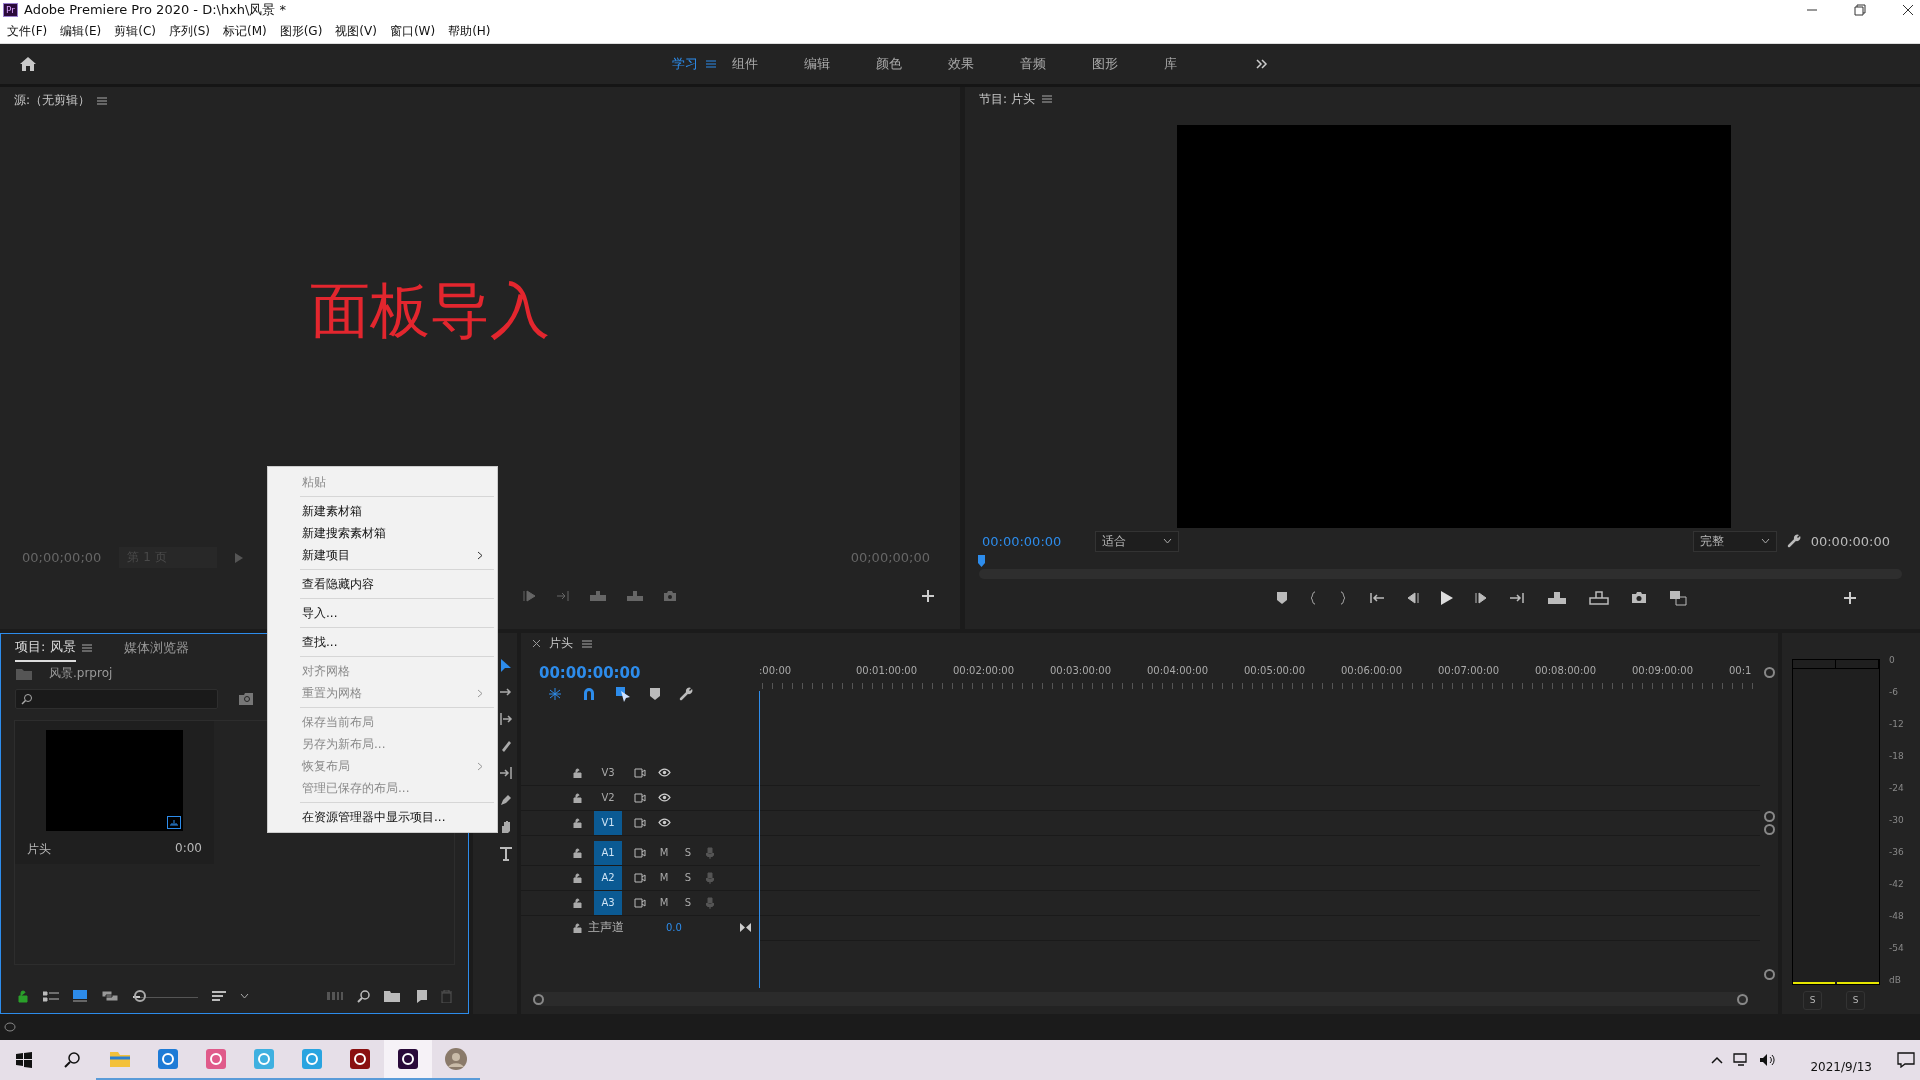 The width and height of the screenshot is (1920, 1080). What do you see at coordinates (430, 310) in the screenshot?
I see `caption-text: 面板导入` at bounding box center [430, 310].